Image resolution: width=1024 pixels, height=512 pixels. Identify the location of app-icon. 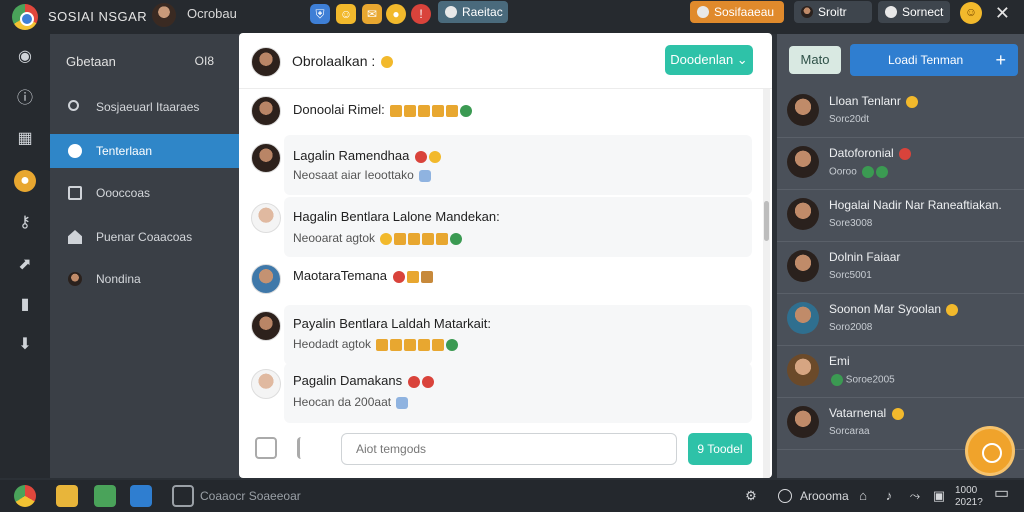
(105, 496).